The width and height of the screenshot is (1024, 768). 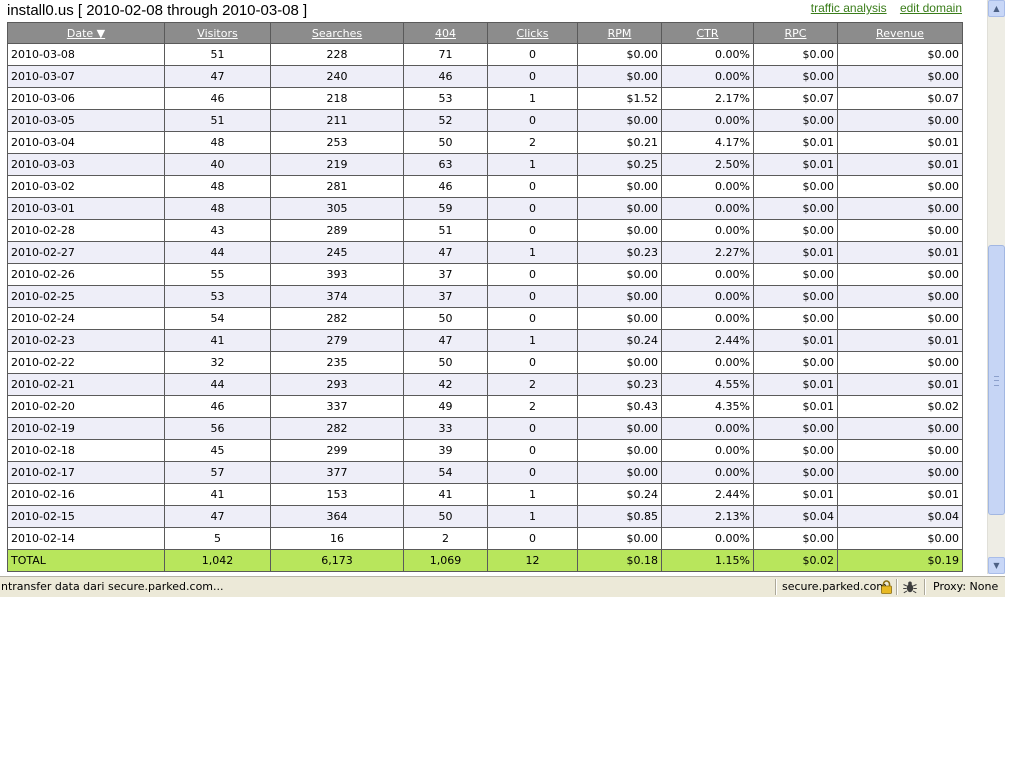 I want to click on column-header-404: 404, so click(x=445, y=33).